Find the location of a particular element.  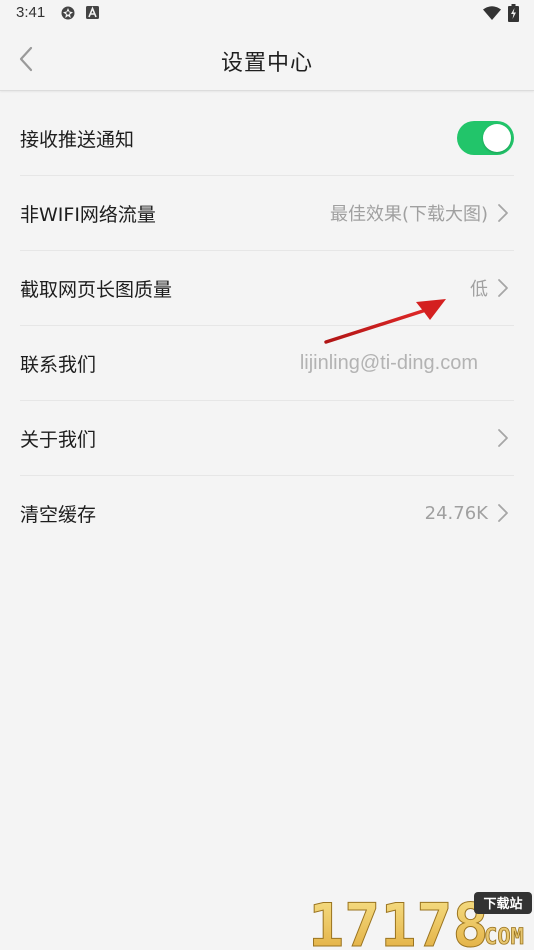

wifi-icon is located at coordinates (492, 13).